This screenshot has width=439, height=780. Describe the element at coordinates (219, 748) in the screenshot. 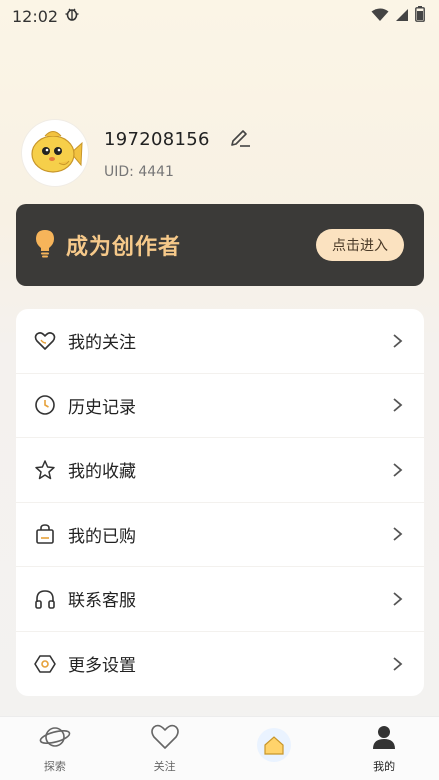

I see `tab-bar: 探索 关注 我的` at that location.